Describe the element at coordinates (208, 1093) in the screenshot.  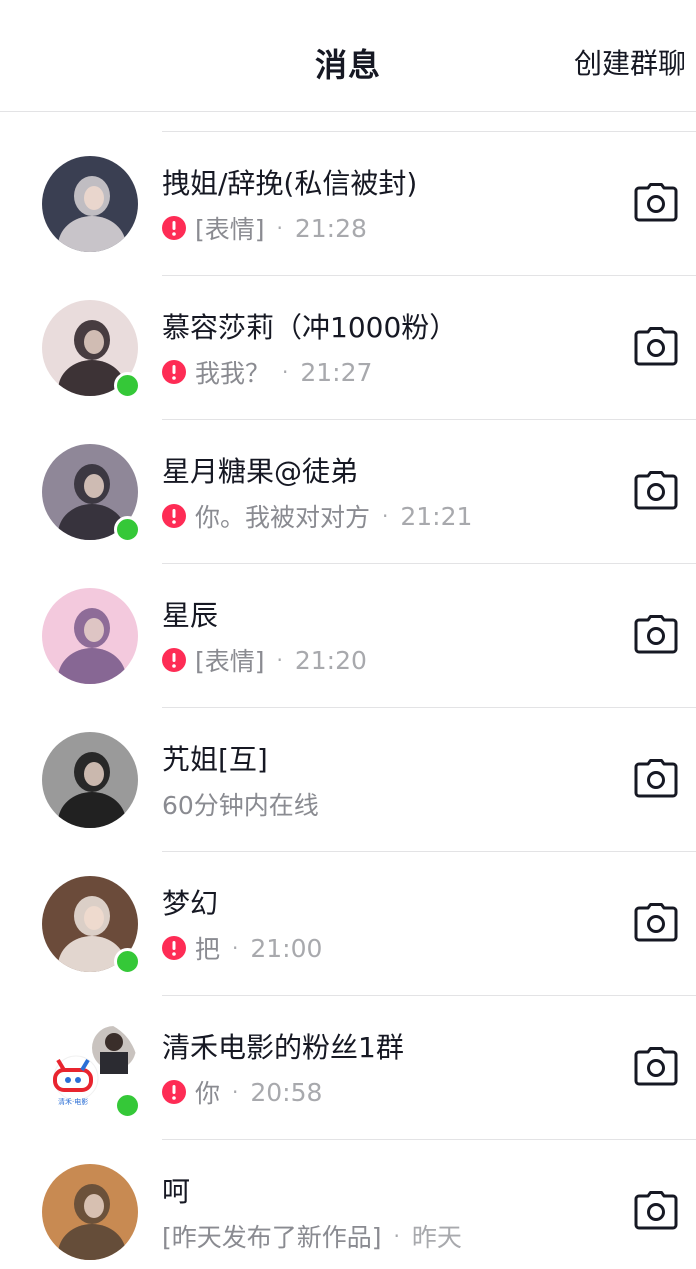
I see `message-preview: 你` at that location.